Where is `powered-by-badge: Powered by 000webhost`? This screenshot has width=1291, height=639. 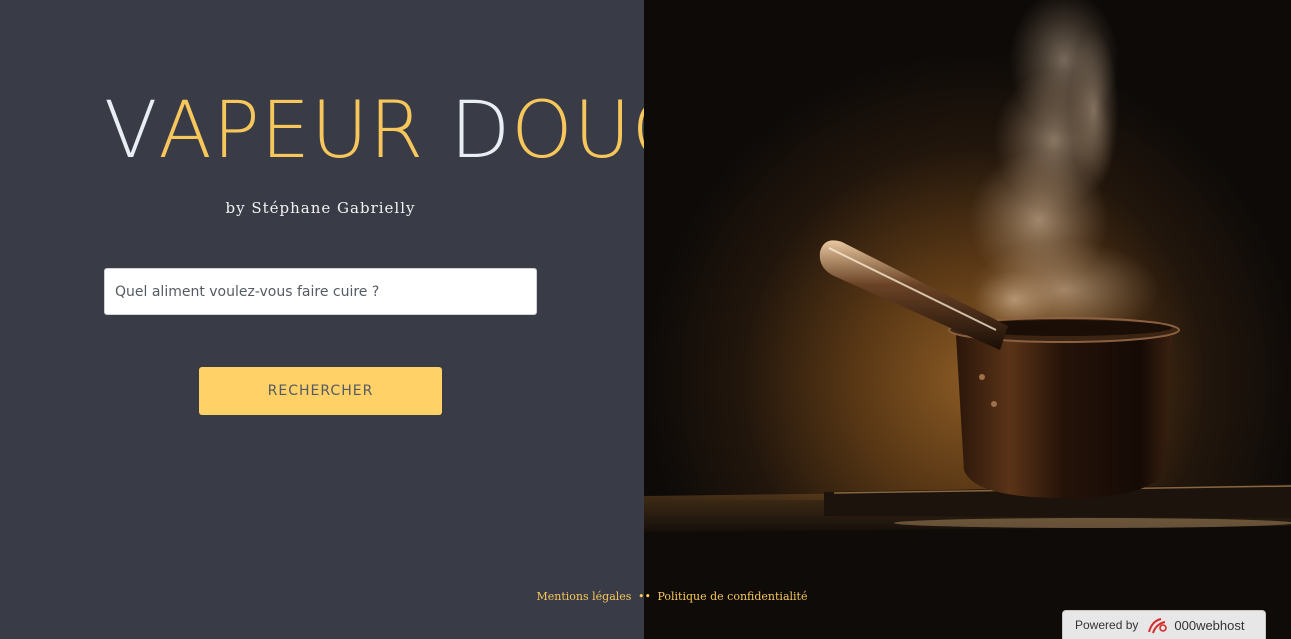
powered-by-badge: Powered by 000webhost is located at coordinates (1164, 624).